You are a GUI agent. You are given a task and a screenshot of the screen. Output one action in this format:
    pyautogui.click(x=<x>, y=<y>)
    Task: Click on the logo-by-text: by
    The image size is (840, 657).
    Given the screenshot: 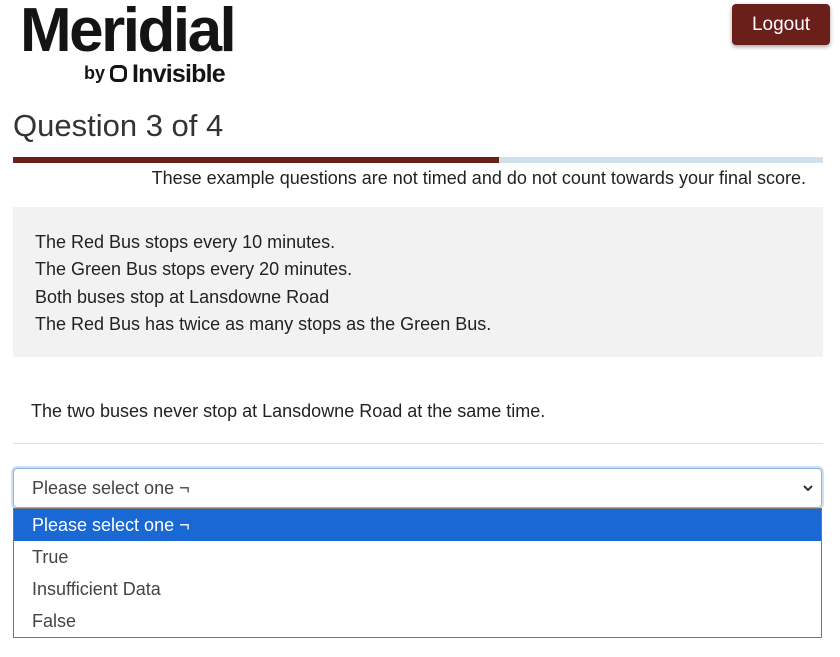 What is the action you would take?
    pyautogui.click(x=95, y=73)
    